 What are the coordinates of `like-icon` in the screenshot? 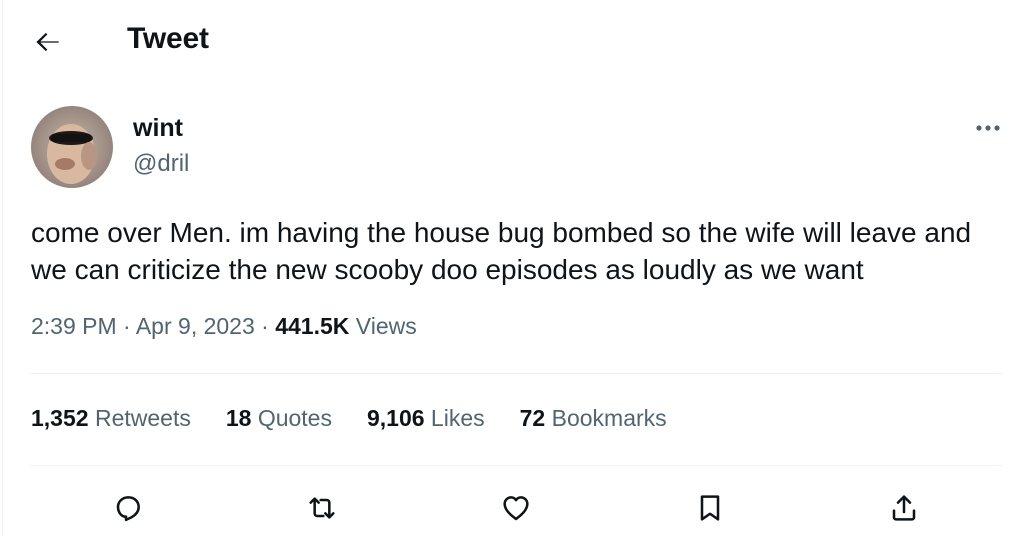 It's located at (516, 508).